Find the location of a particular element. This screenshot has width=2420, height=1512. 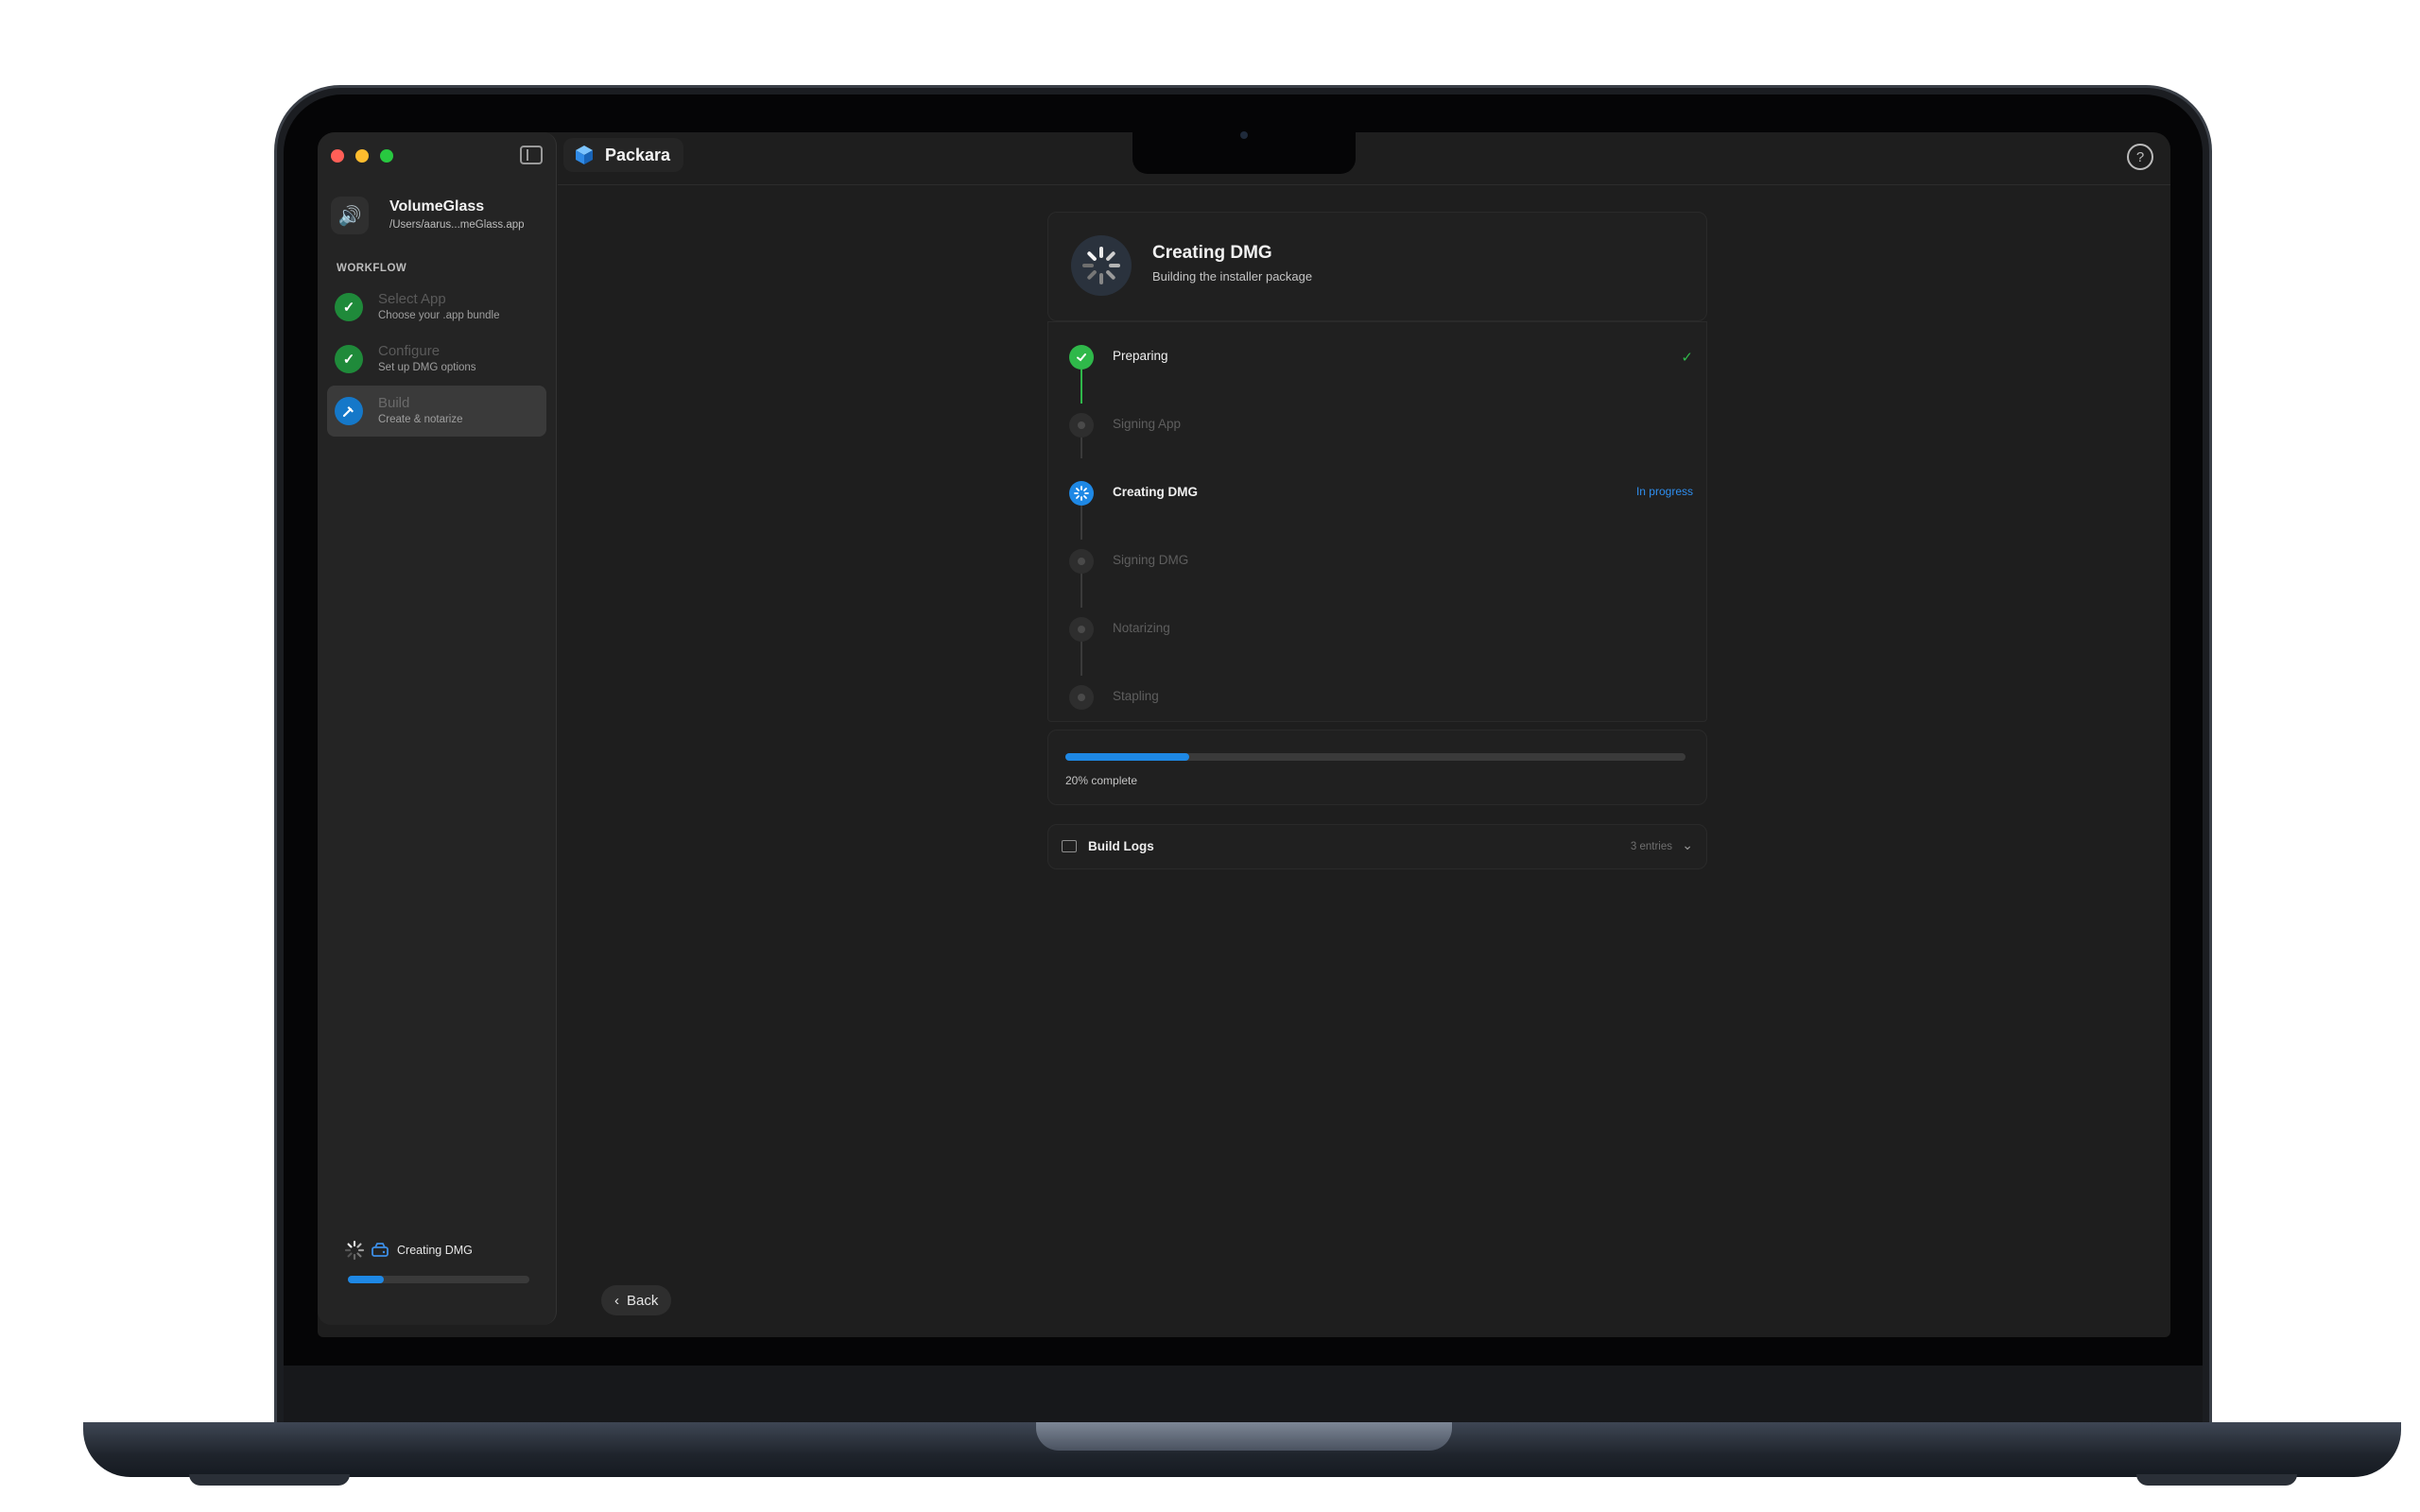

step-done-checkmark-icon: ✓ is located at coordinates (1687, 358).